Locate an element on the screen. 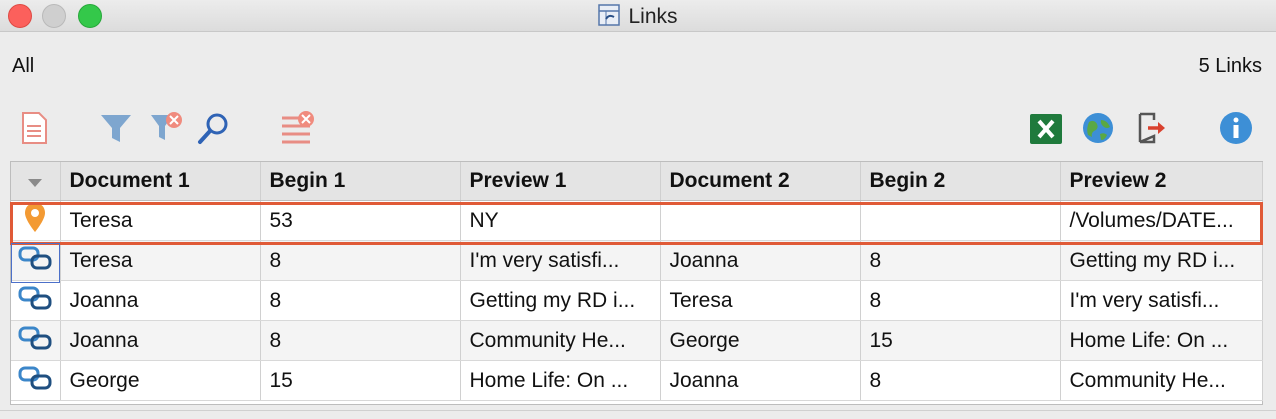 The height and width of the screenshot is (419, 1276). clear-filter-icon is located at coordinates (166, 128).